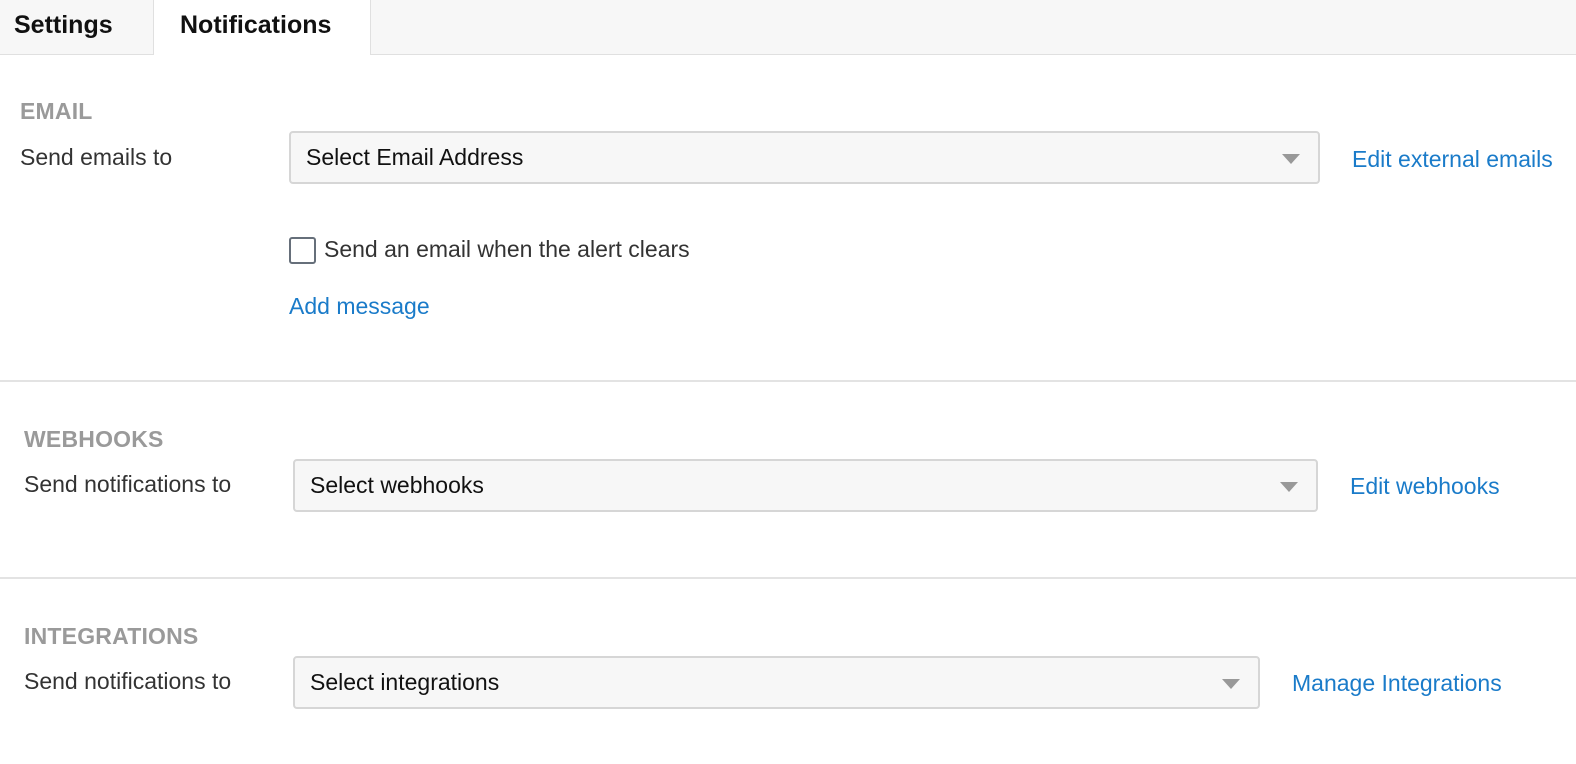 The width and height of the screenshot is (1576, 764). What do you see at coordinates (397, 485) in the screenshot?
I see `webhooks-select-value: Select webhooks` at bounding box center [397, 485].